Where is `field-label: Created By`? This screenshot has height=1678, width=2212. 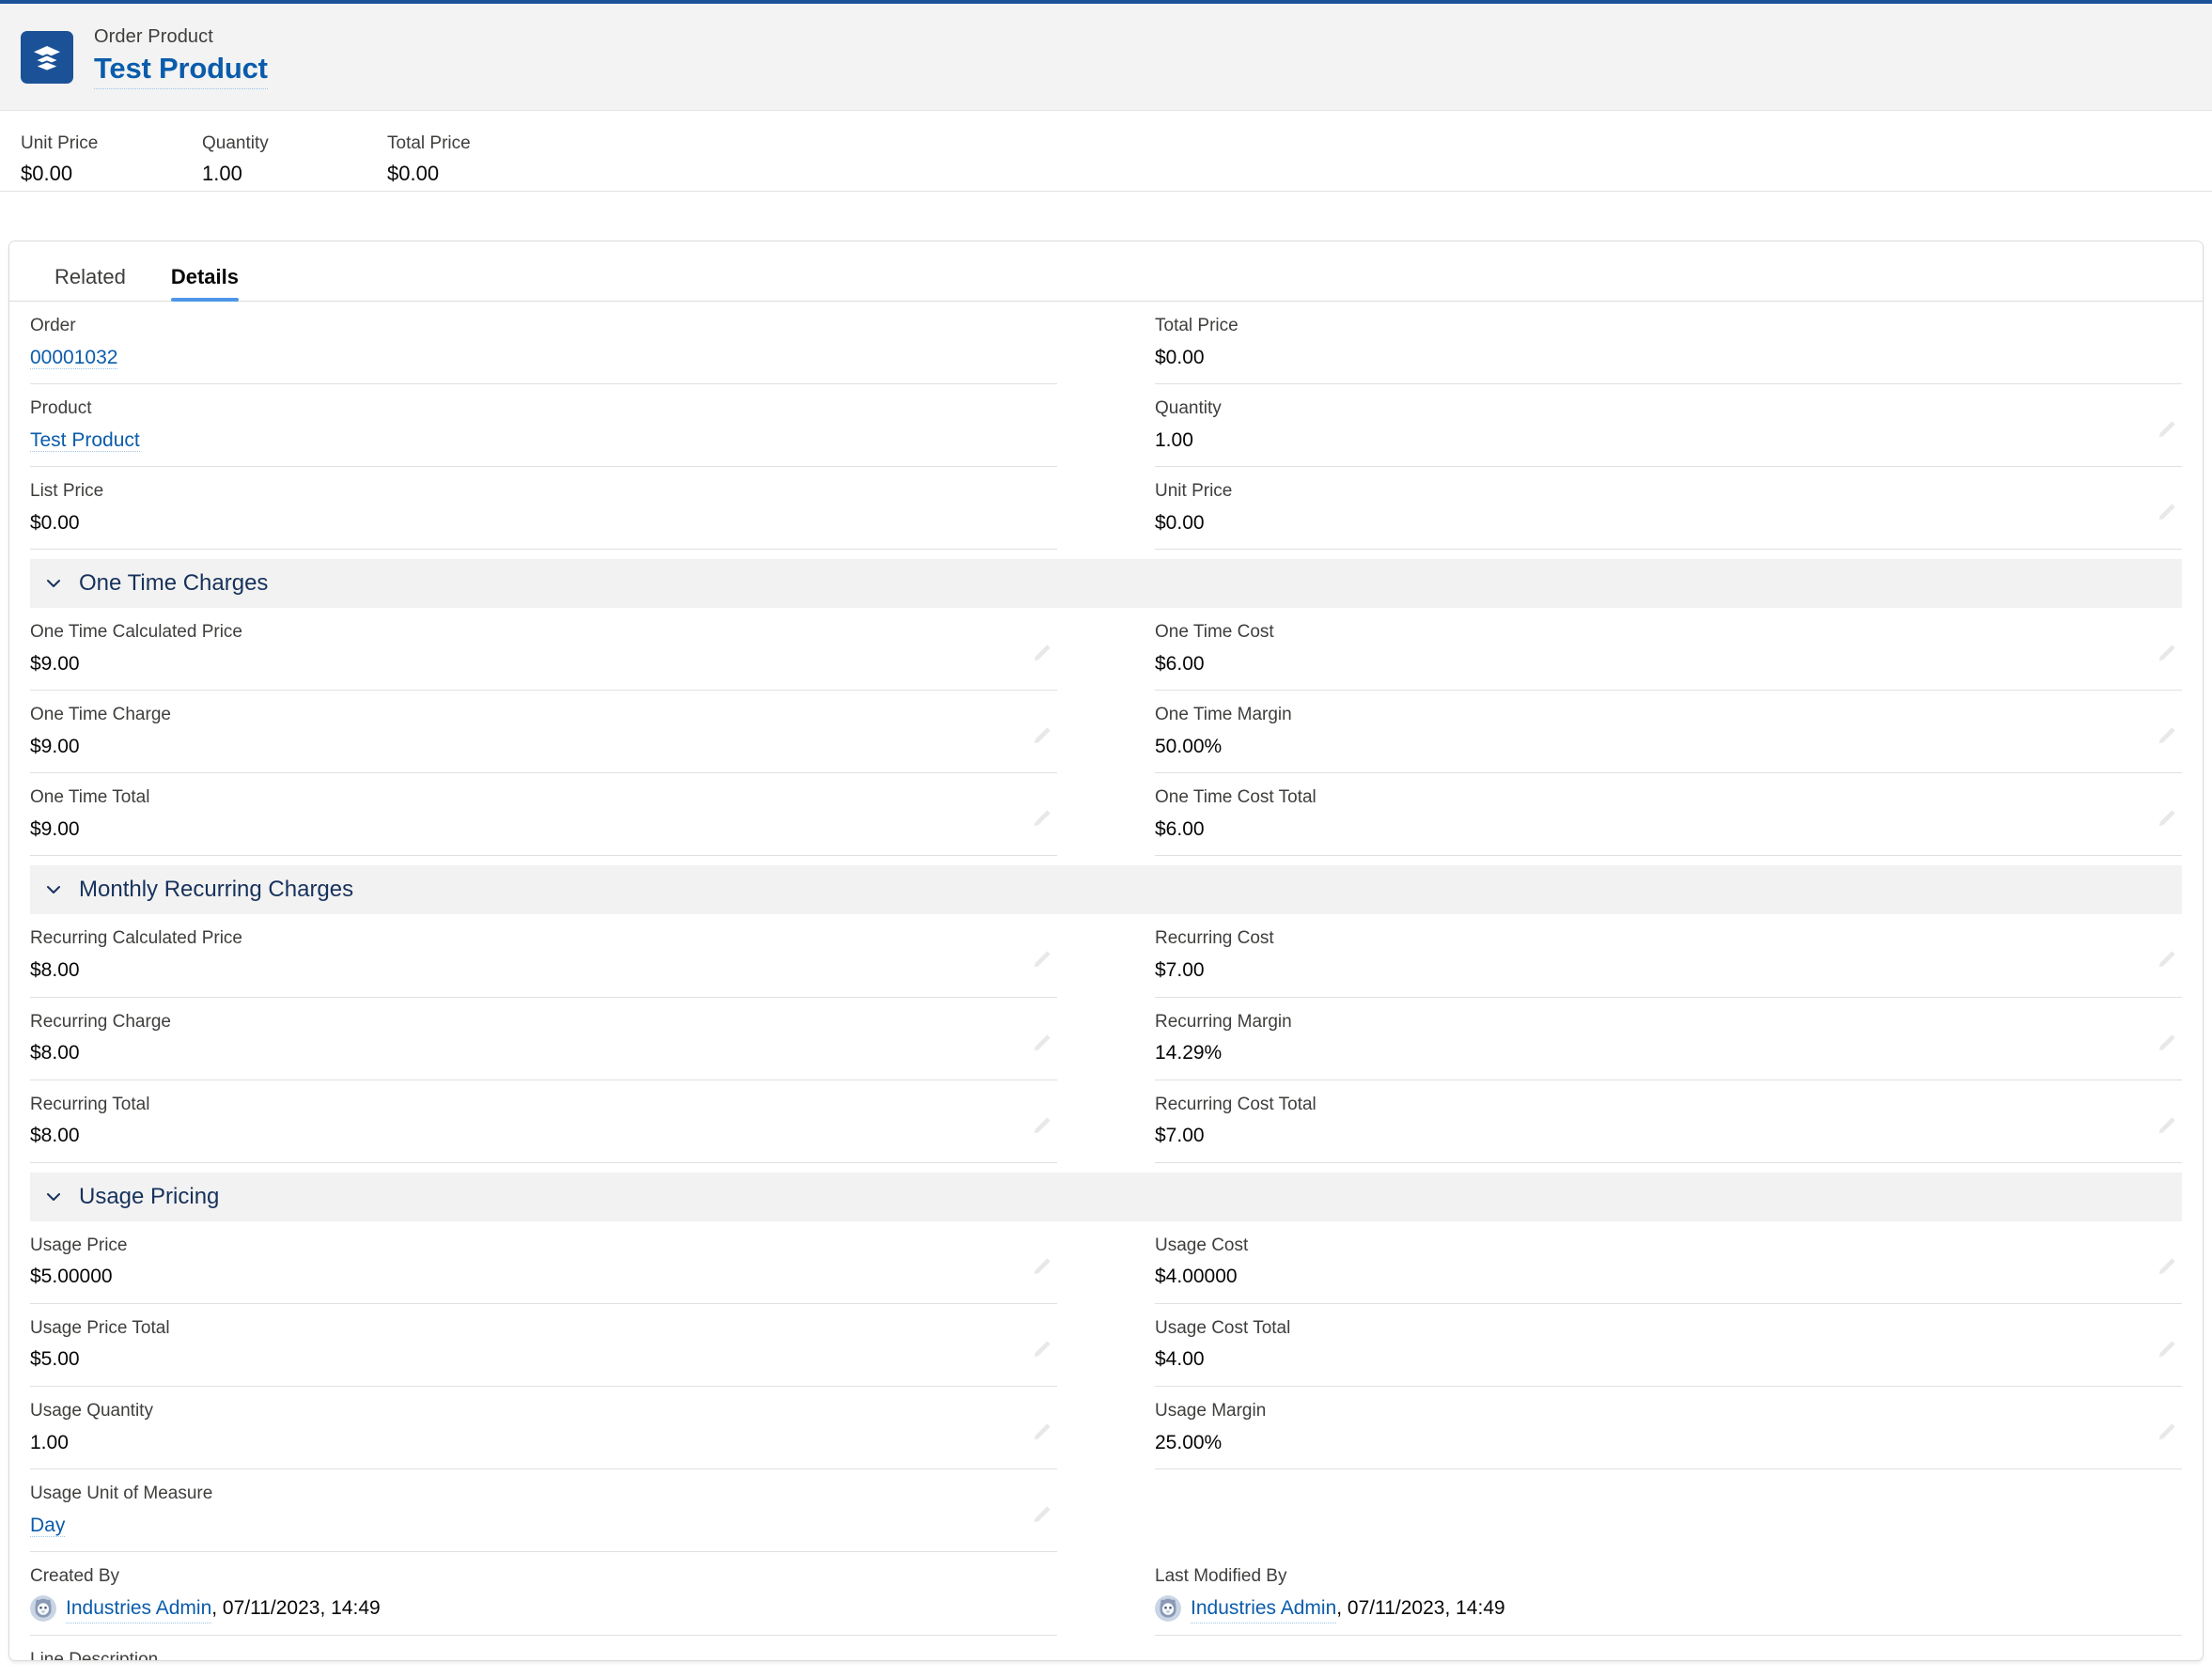
field-label: Created By is located at coordinates (75, 1576).